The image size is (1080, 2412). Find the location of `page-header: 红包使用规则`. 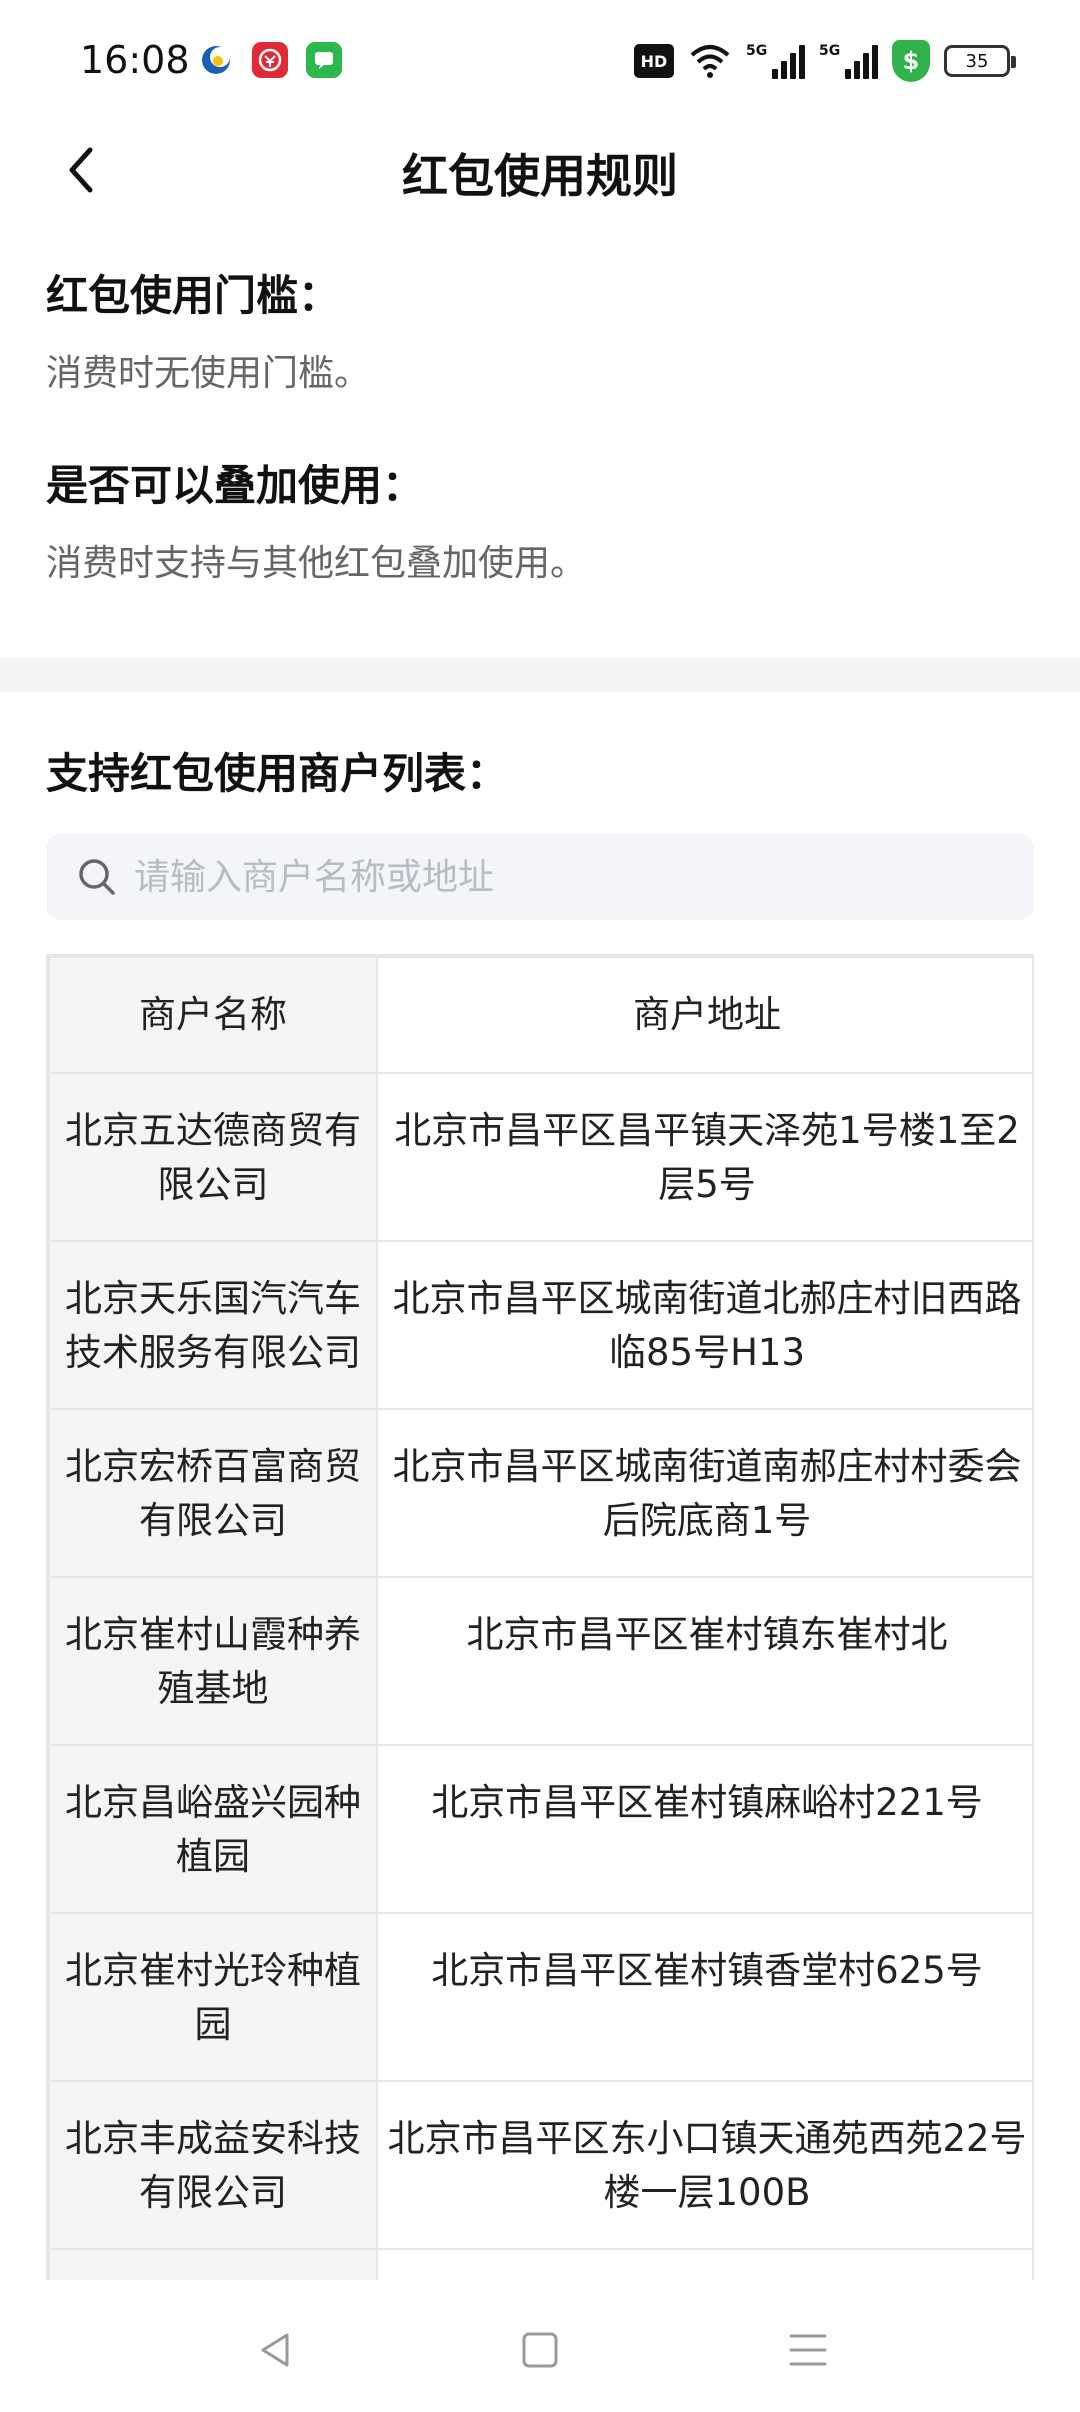

page-header: 红包使用规则 is located at coordinates (540, 170).